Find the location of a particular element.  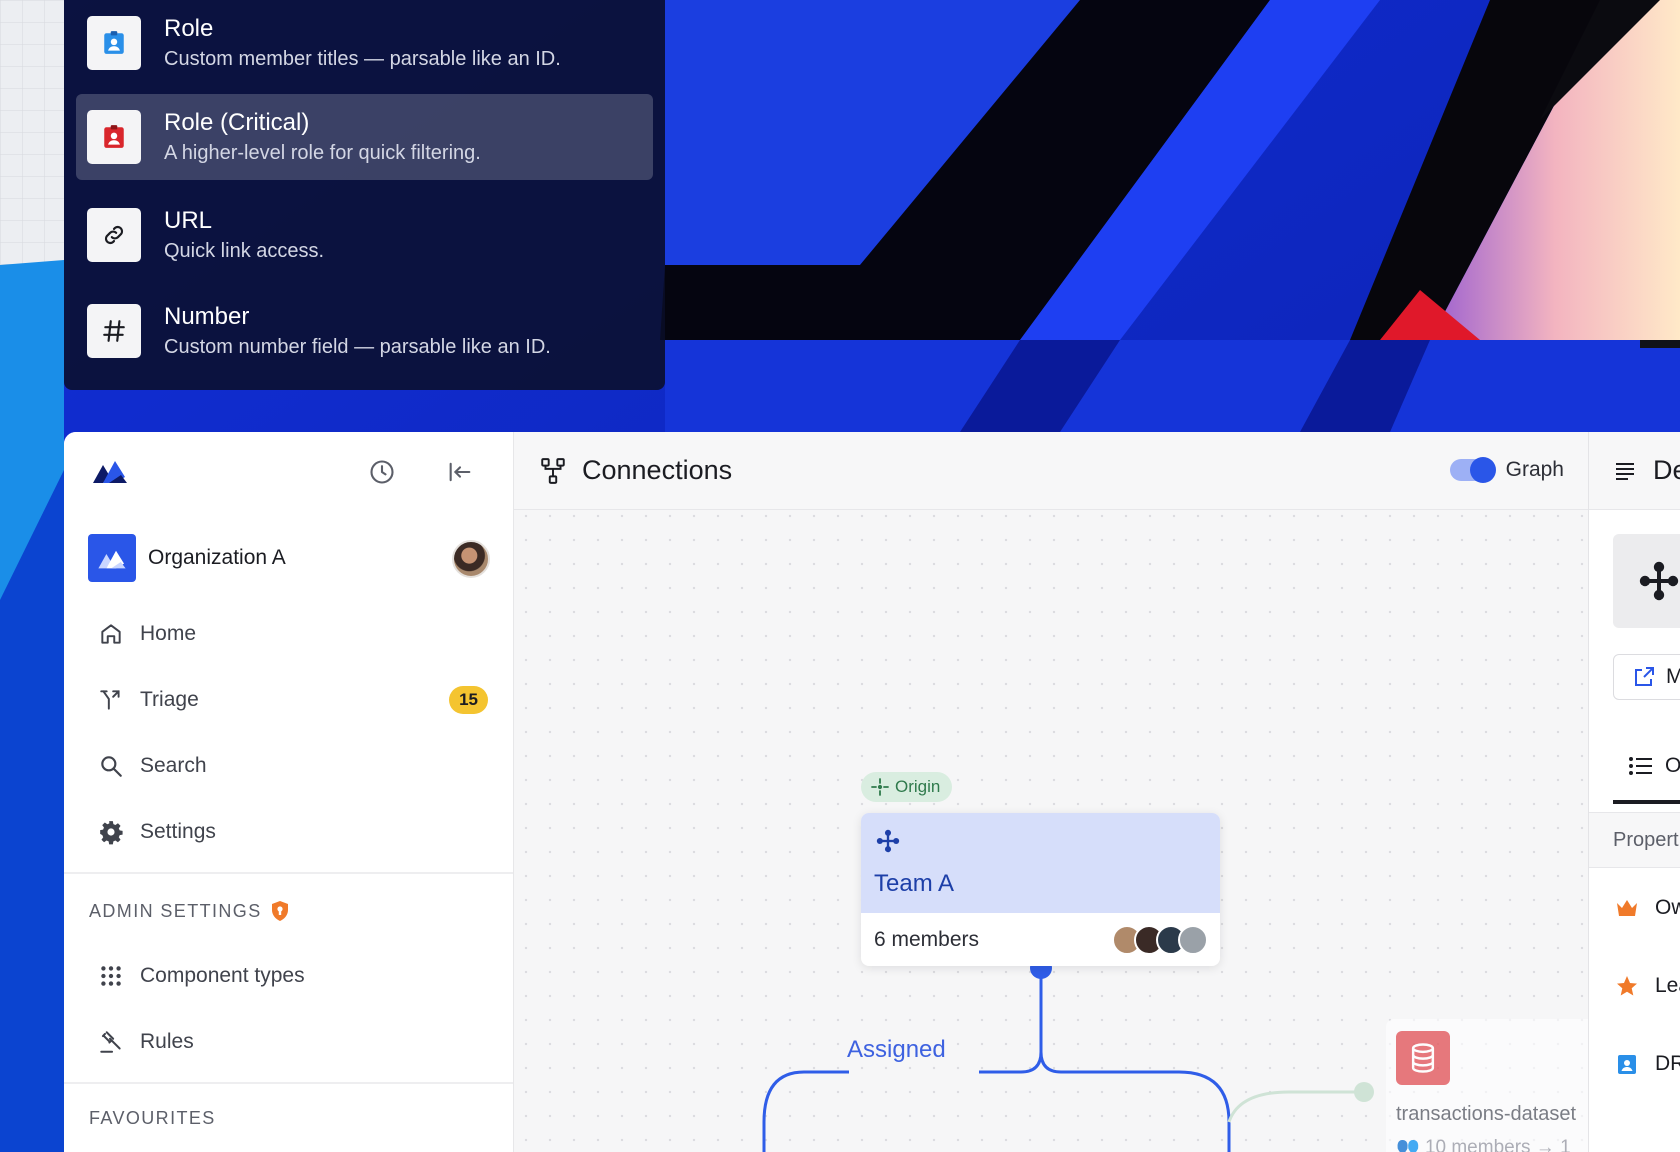

details-list-icon is located at coordinates (1625, 471).